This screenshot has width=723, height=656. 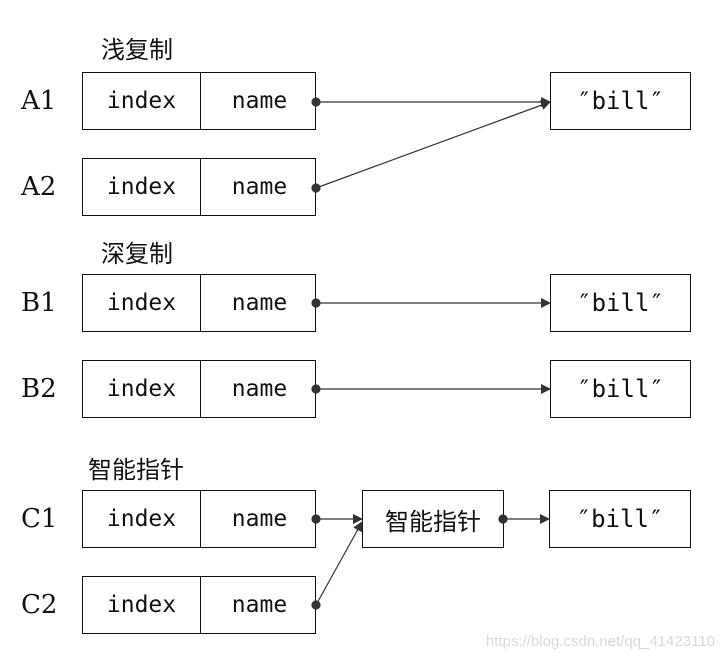 What do you see at coordinates (316, 605) in the screenshot?
I see `pointer-dot-c2` at bounding box center [316, 605].